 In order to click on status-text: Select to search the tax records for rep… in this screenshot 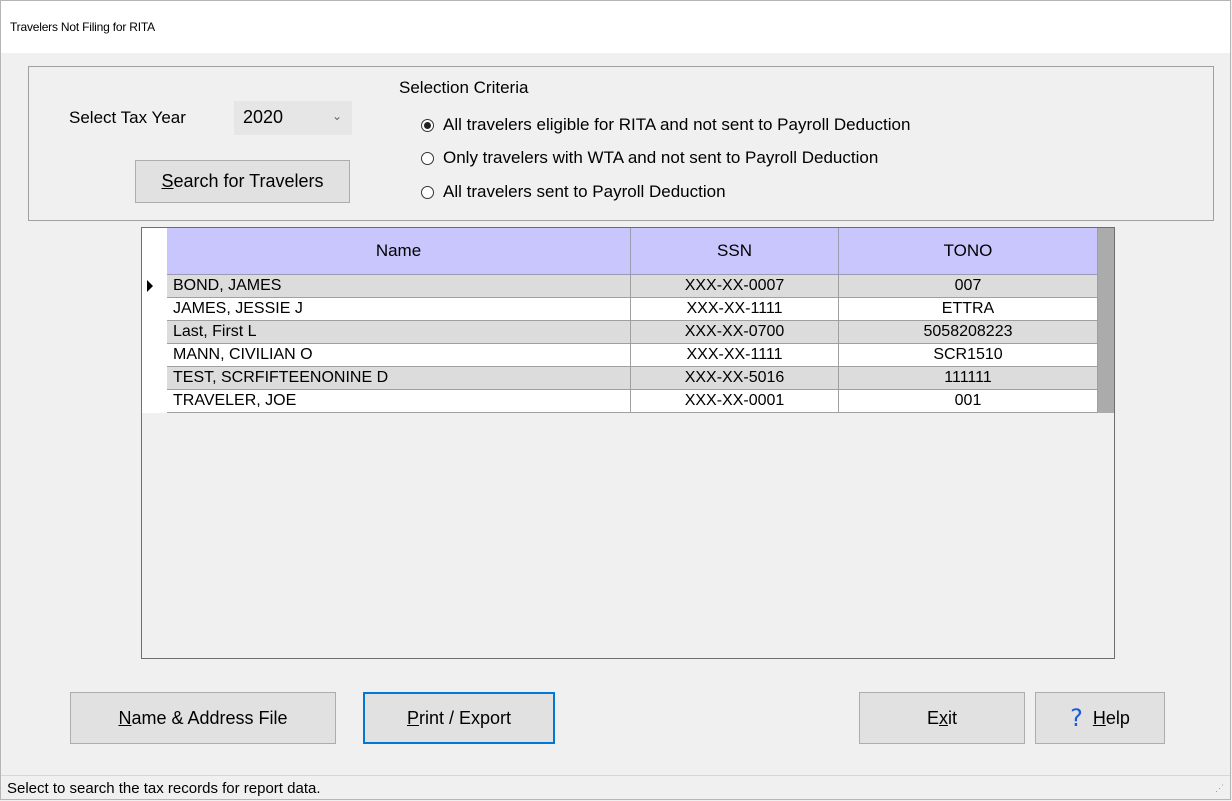, I will do `click(164, 788)`.